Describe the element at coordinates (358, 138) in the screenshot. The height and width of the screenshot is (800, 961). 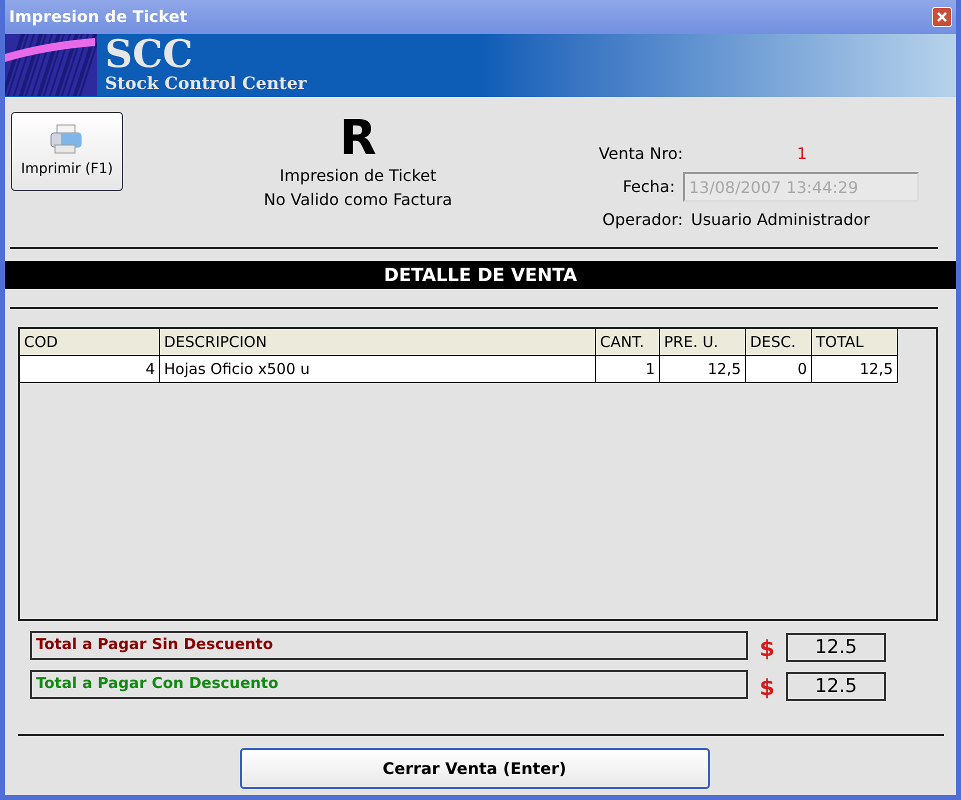
I see `ticket-letter: R` at that location.